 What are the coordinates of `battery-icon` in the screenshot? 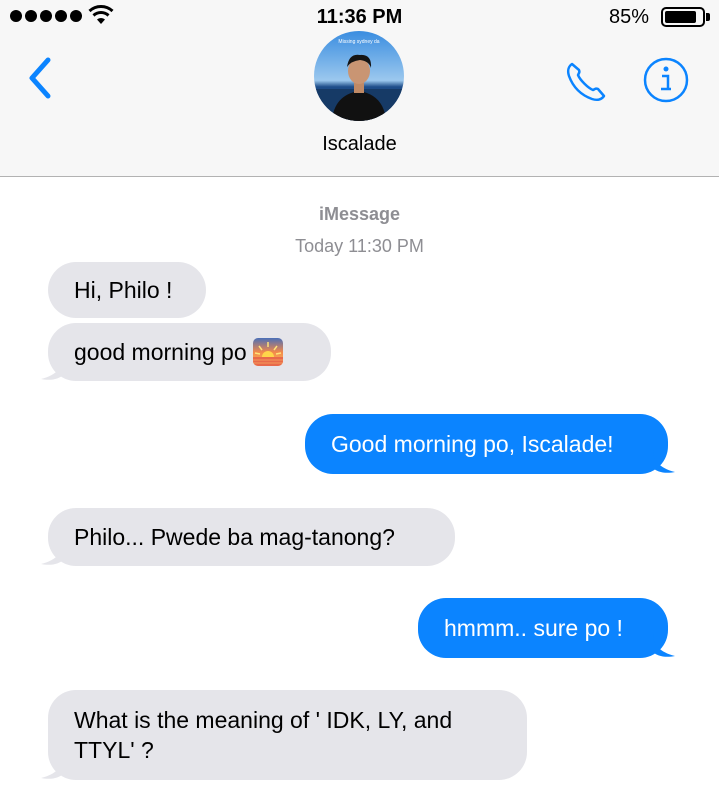 It's located at (683, 17).